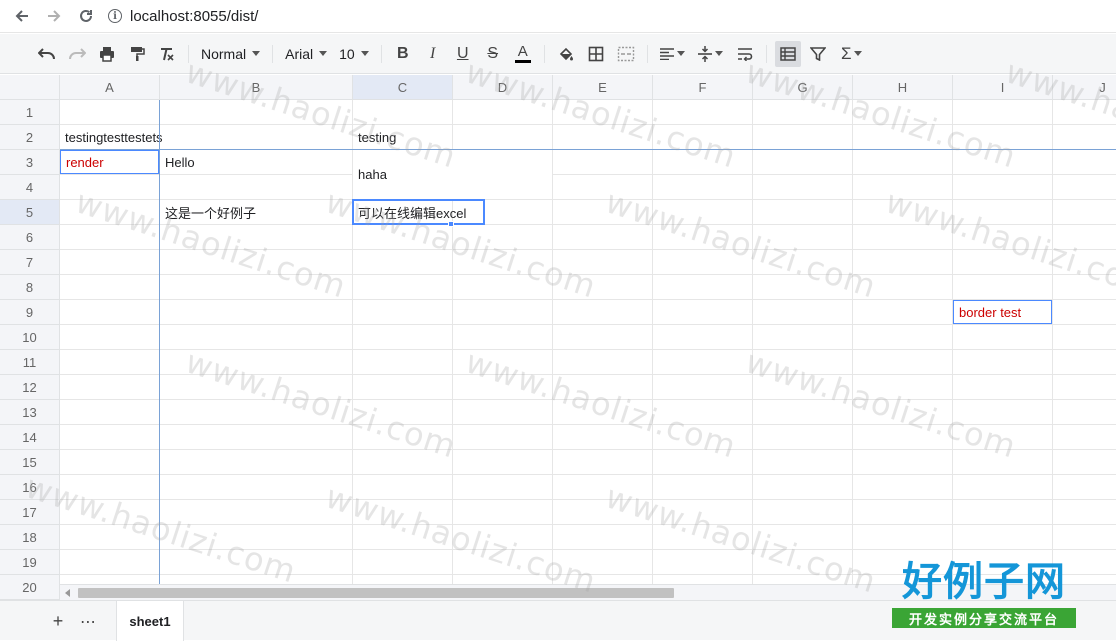  I want to click on column-header-a: A, so click(110, 87).